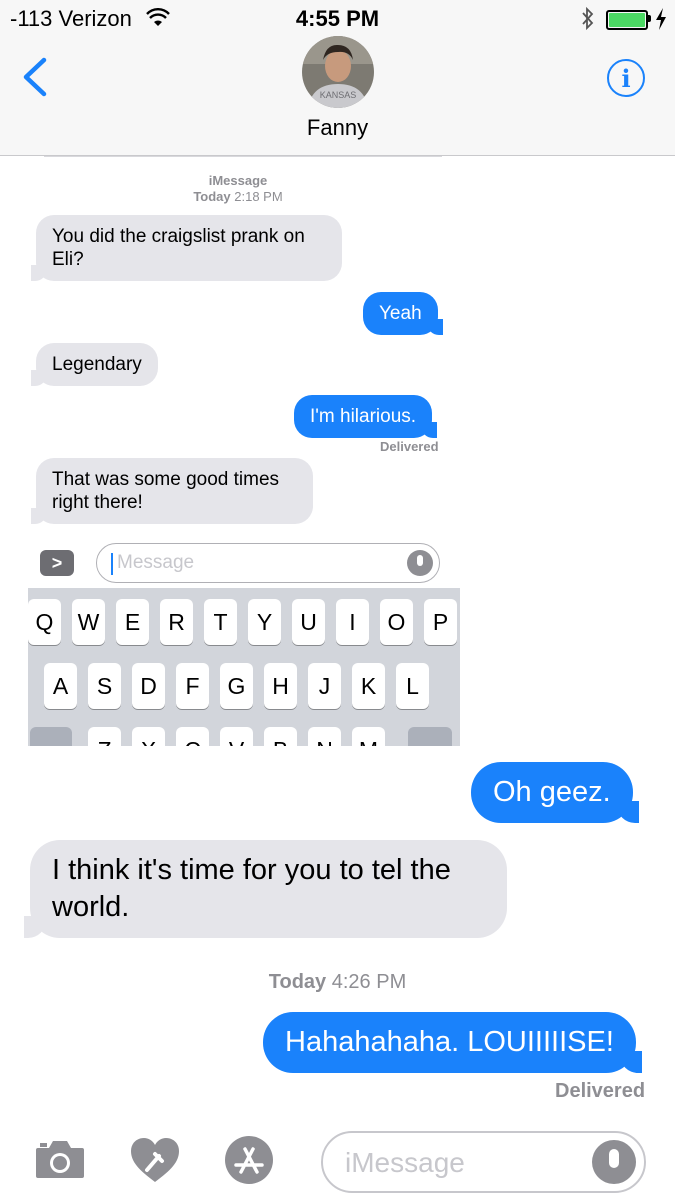 The width and height of the screenshot is (675, 1200). What do you see at coordinates (555, 792) in the screenshot?
I see `sent-message: Oh geez.` at bounding box center [555, 792].